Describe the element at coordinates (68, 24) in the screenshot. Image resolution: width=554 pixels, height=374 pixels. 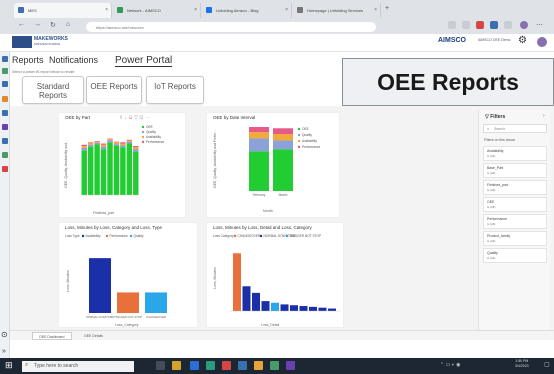
I see `home-icon: ⌂` at that location.